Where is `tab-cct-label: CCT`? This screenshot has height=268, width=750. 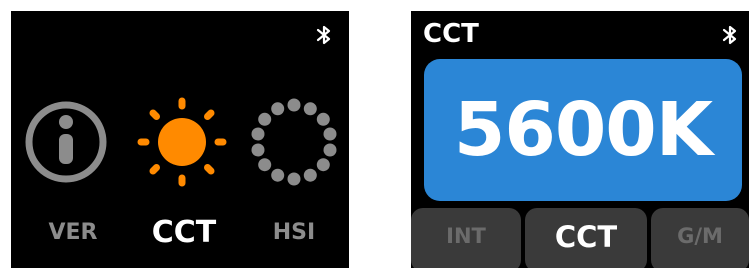 tab-cct-label: CCT is located at coordinates (586, 237).